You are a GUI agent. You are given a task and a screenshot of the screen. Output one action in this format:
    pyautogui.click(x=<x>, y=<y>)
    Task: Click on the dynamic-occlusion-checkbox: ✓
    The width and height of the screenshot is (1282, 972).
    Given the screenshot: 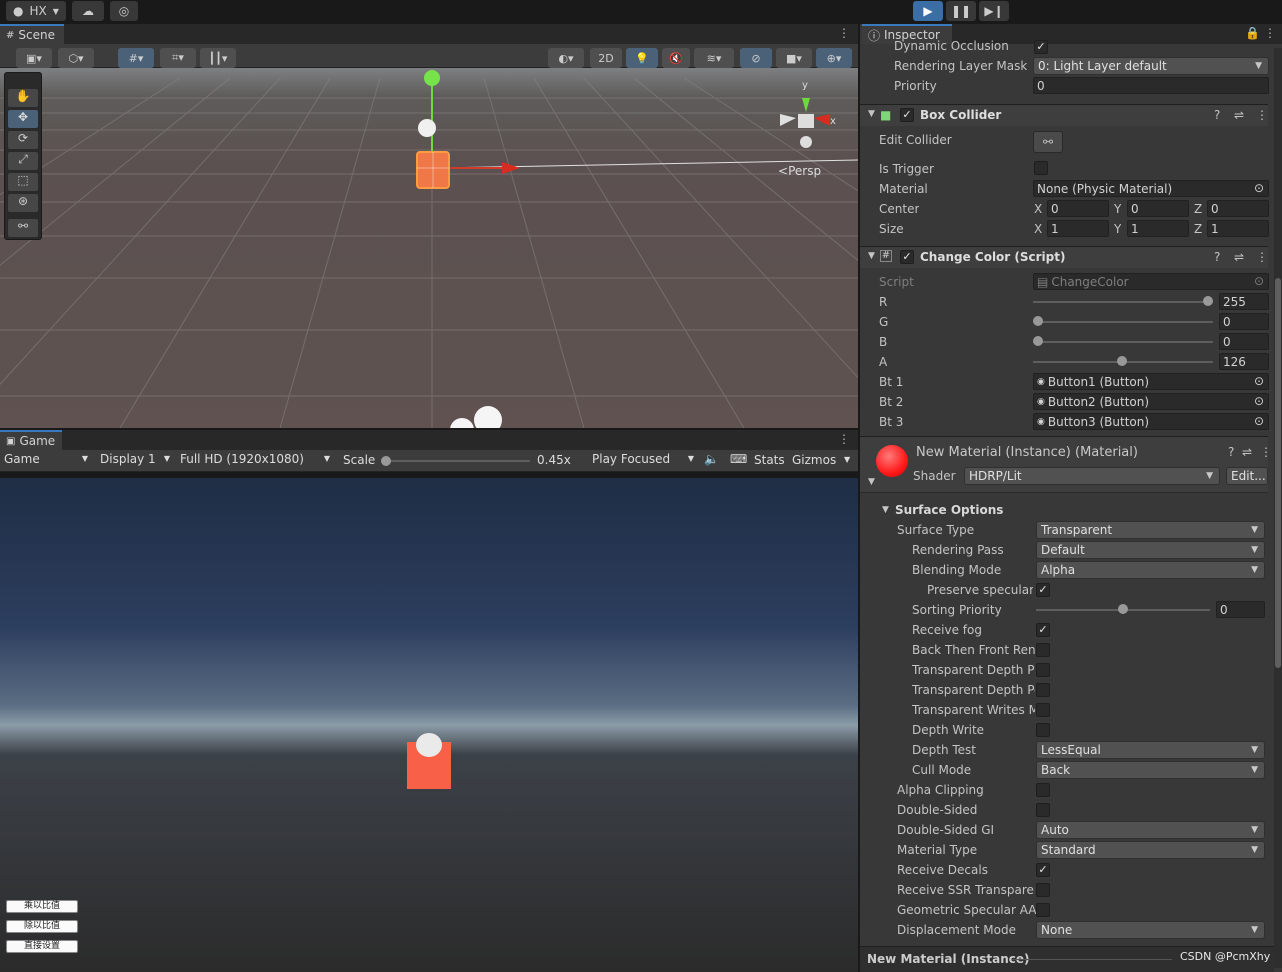 What is the action you would take?
    pyautogui.click(x=1041, y=47)
    